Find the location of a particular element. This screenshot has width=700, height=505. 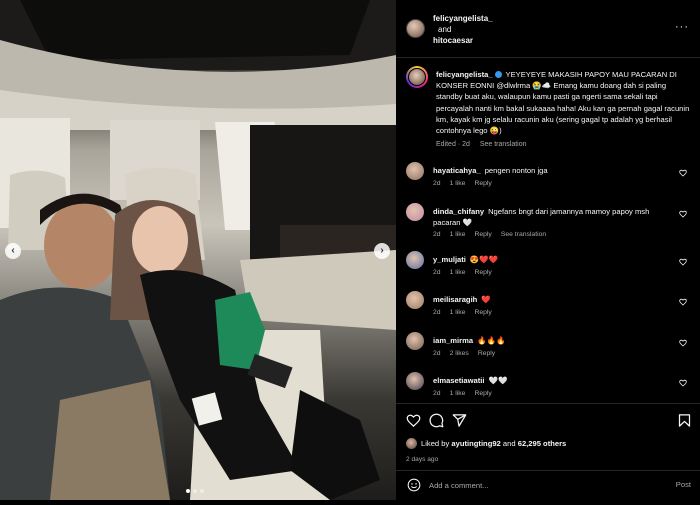

more-icon: ··· is located at coordinates (682, 27).